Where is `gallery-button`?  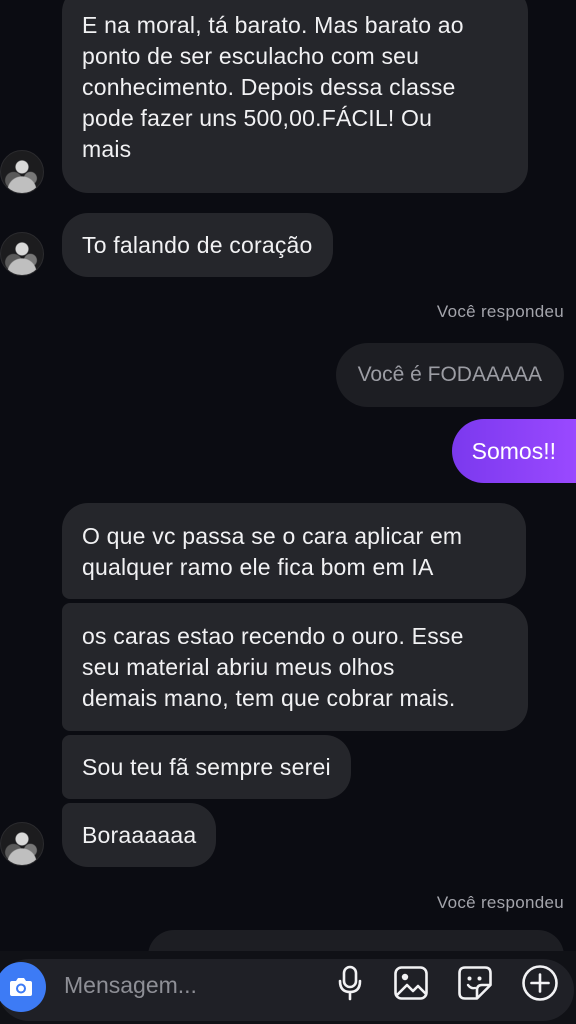
gallery-button is located at coordinates (411, 983).